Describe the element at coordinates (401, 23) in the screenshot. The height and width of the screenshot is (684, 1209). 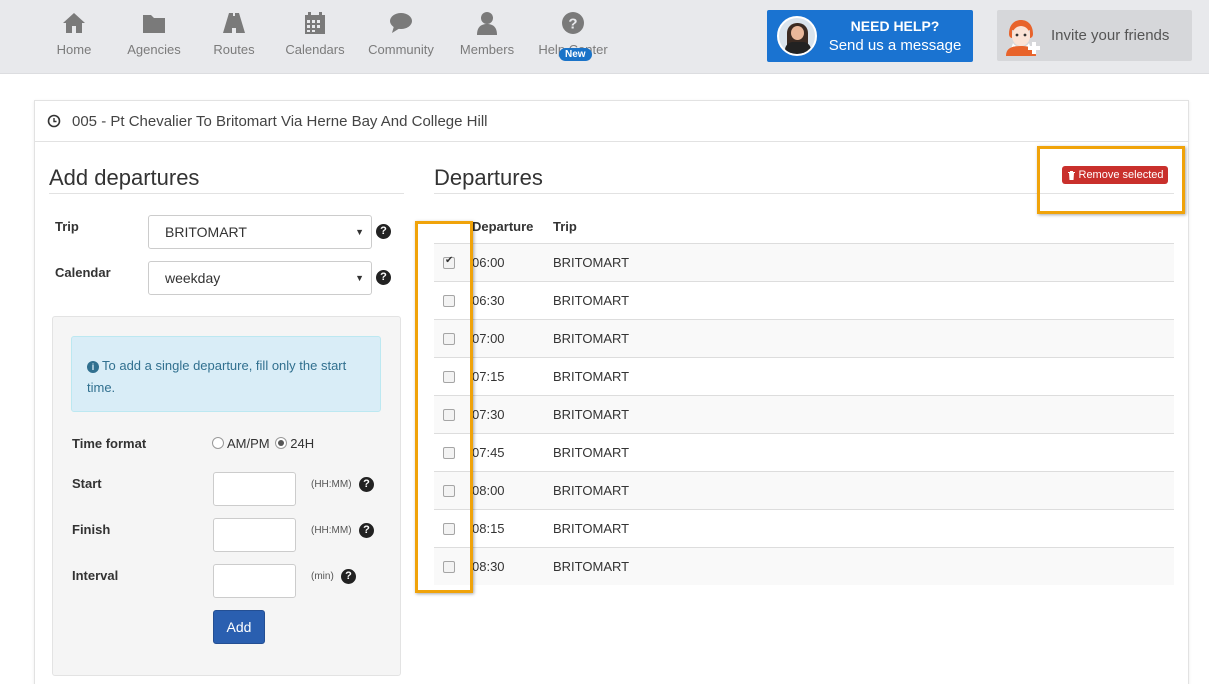
I see `chat-icon` at that location.